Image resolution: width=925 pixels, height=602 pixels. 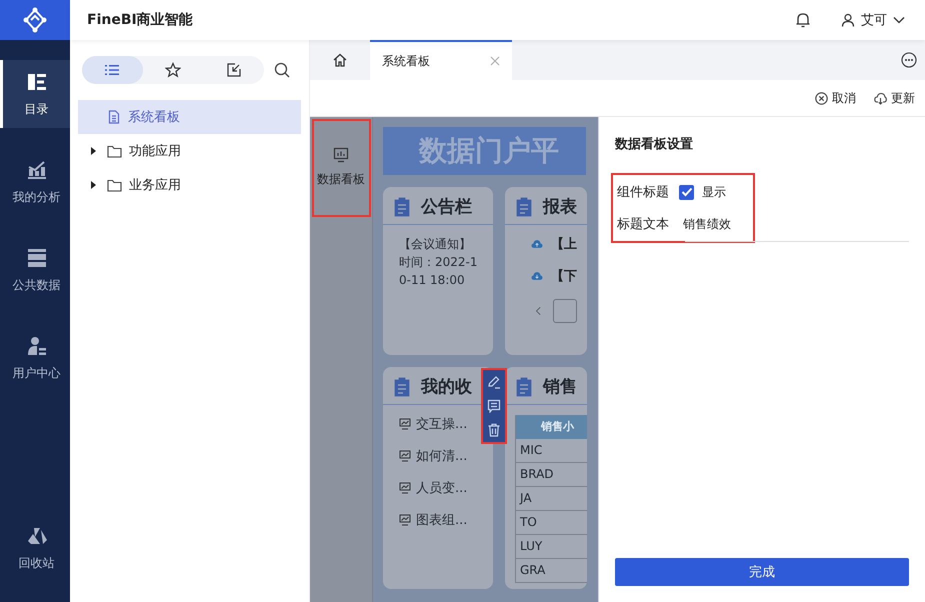 I want to click on panel-title: 数据看板设置, so click(x=654, y=144).